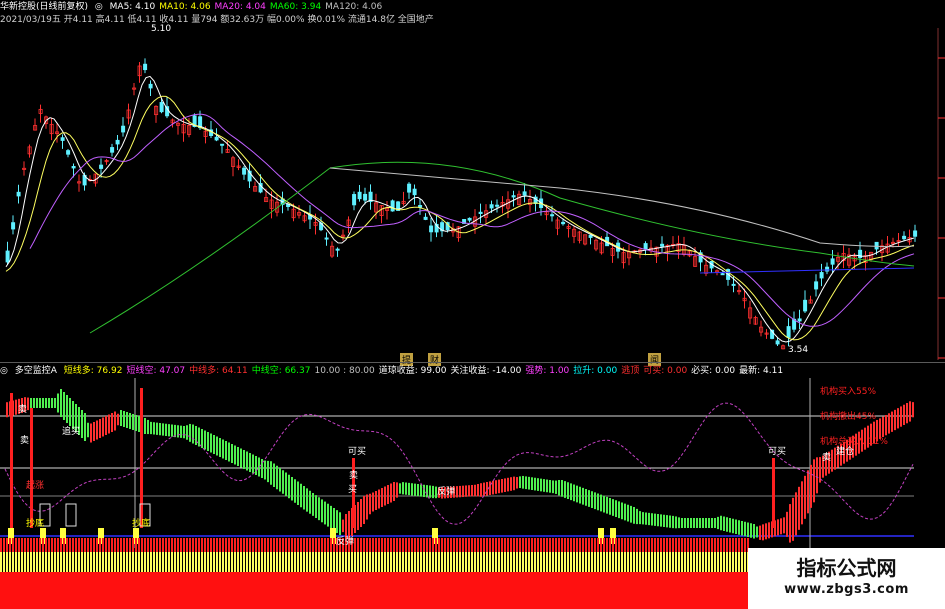 The width and height of the screenshot is (945, 609). What do you see at coordinates (44, 7) in the screenshot?
I see `stock-name: 华新控股(日线前复权)` at bounding box center [44, 7].